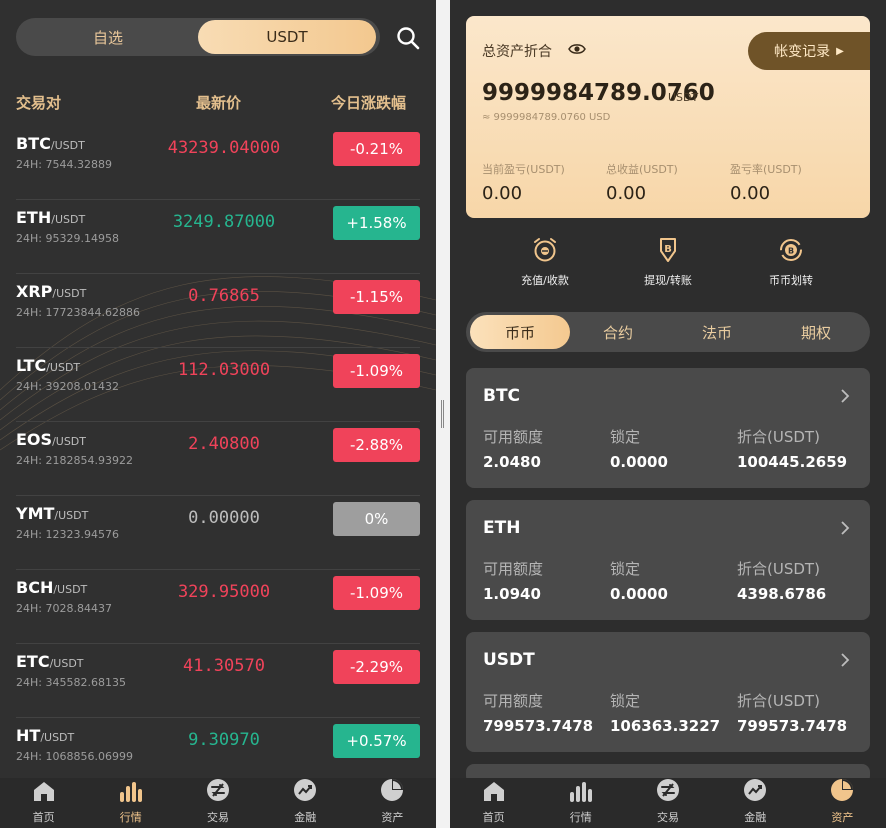 This screenshot has height=828, width=886. I want to click on home-icon, so click(44, 794).